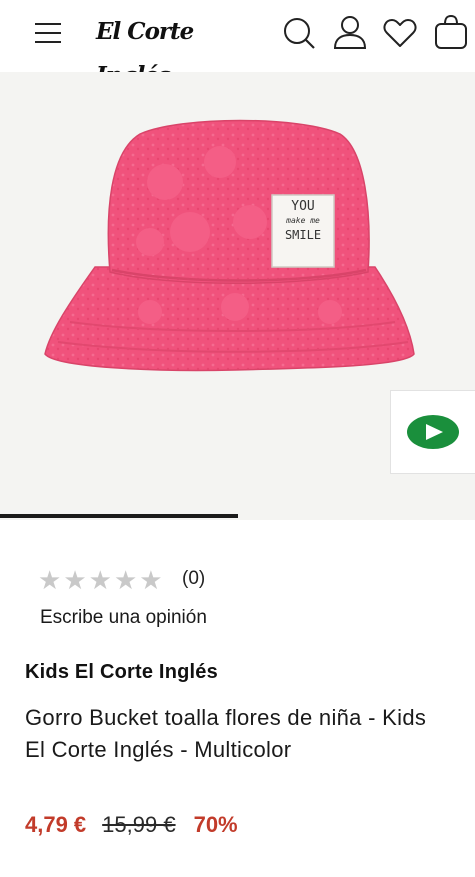  I want to click on account-button, so click(350, 32).